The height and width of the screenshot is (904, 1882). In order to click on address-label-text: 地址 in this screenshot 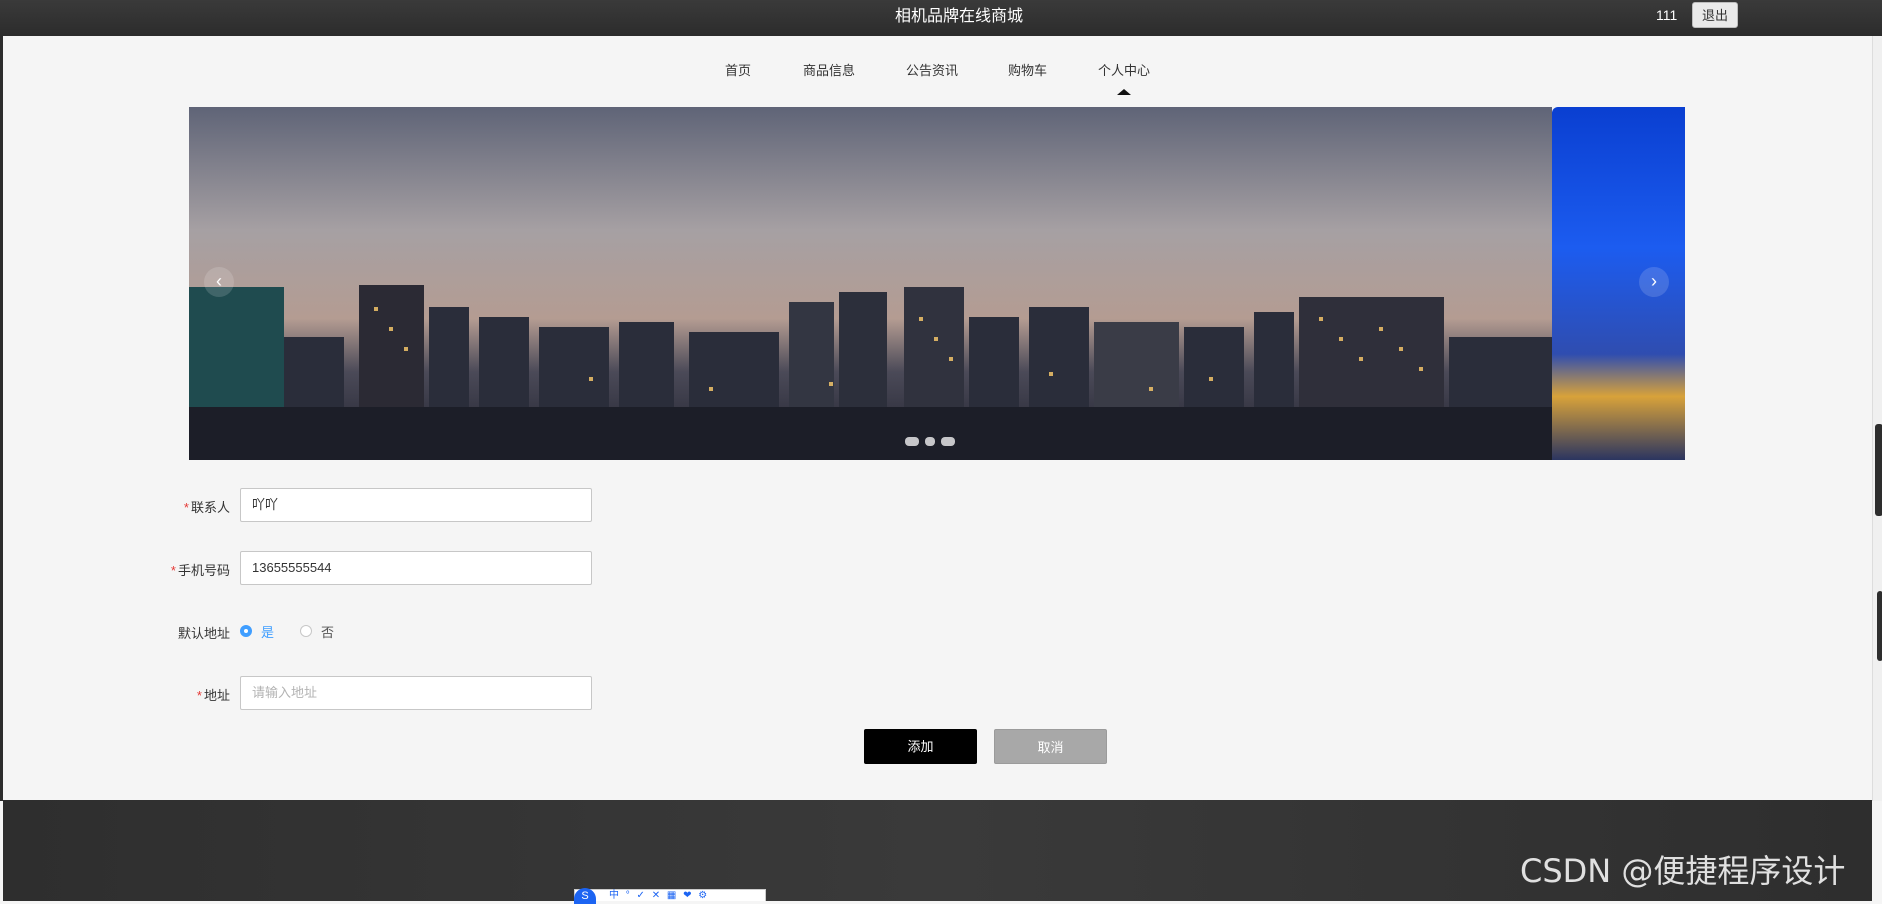, I will do `click(216, 695)`.